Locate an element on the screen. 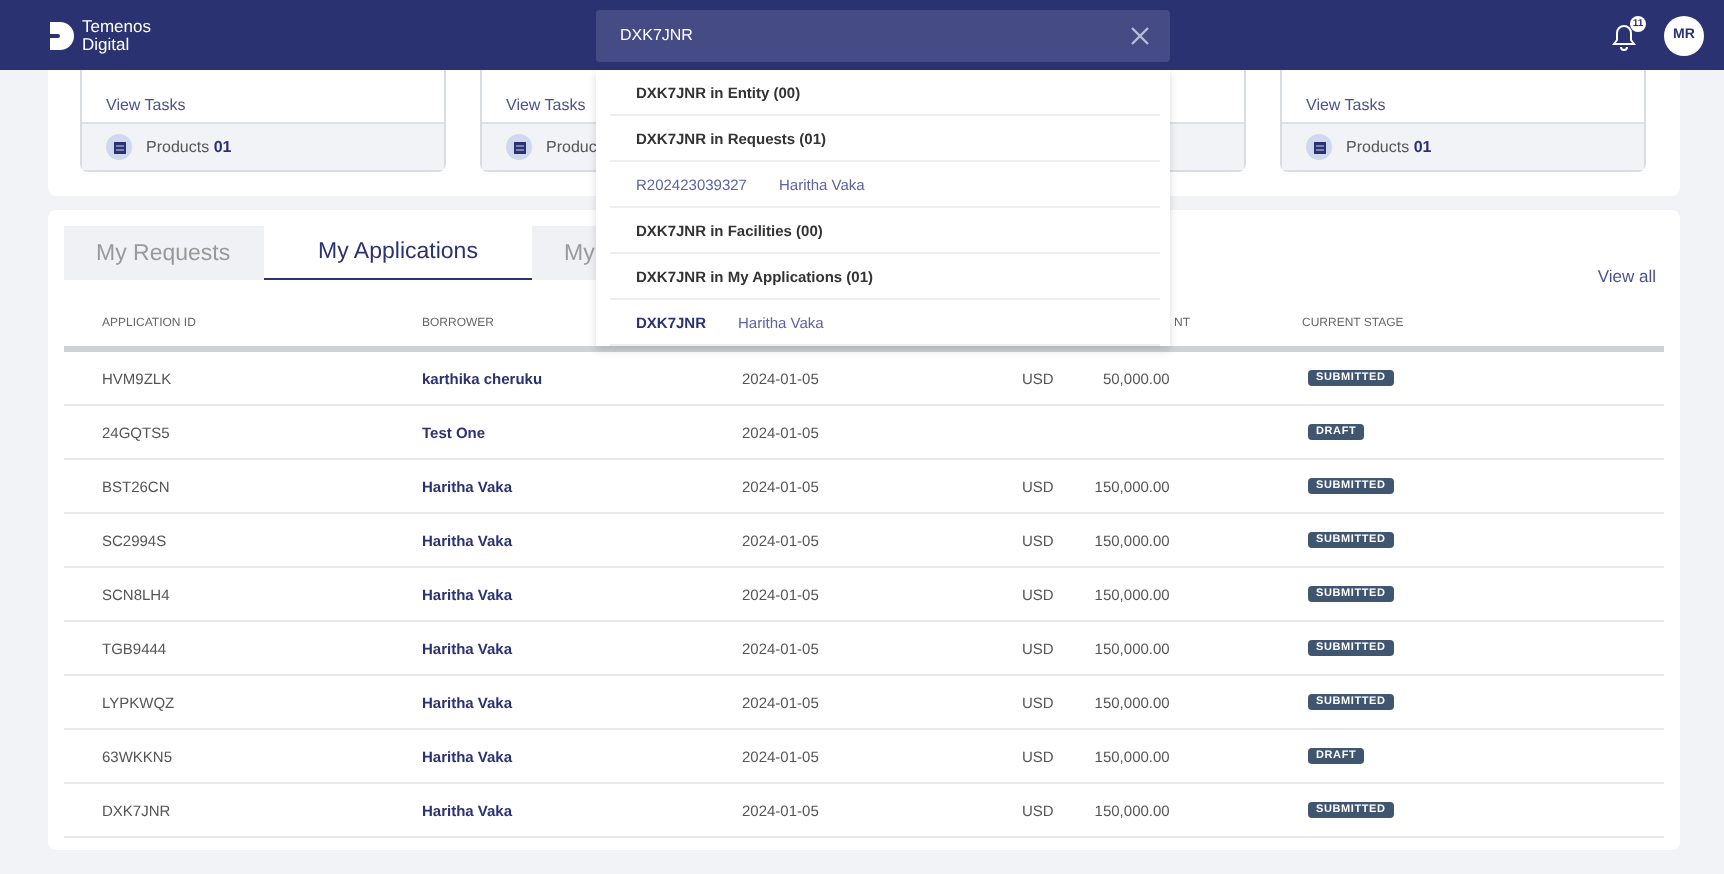 The height and width of the screenshot is (874, 1724). logo-icon is located at coordinates (62, 35).